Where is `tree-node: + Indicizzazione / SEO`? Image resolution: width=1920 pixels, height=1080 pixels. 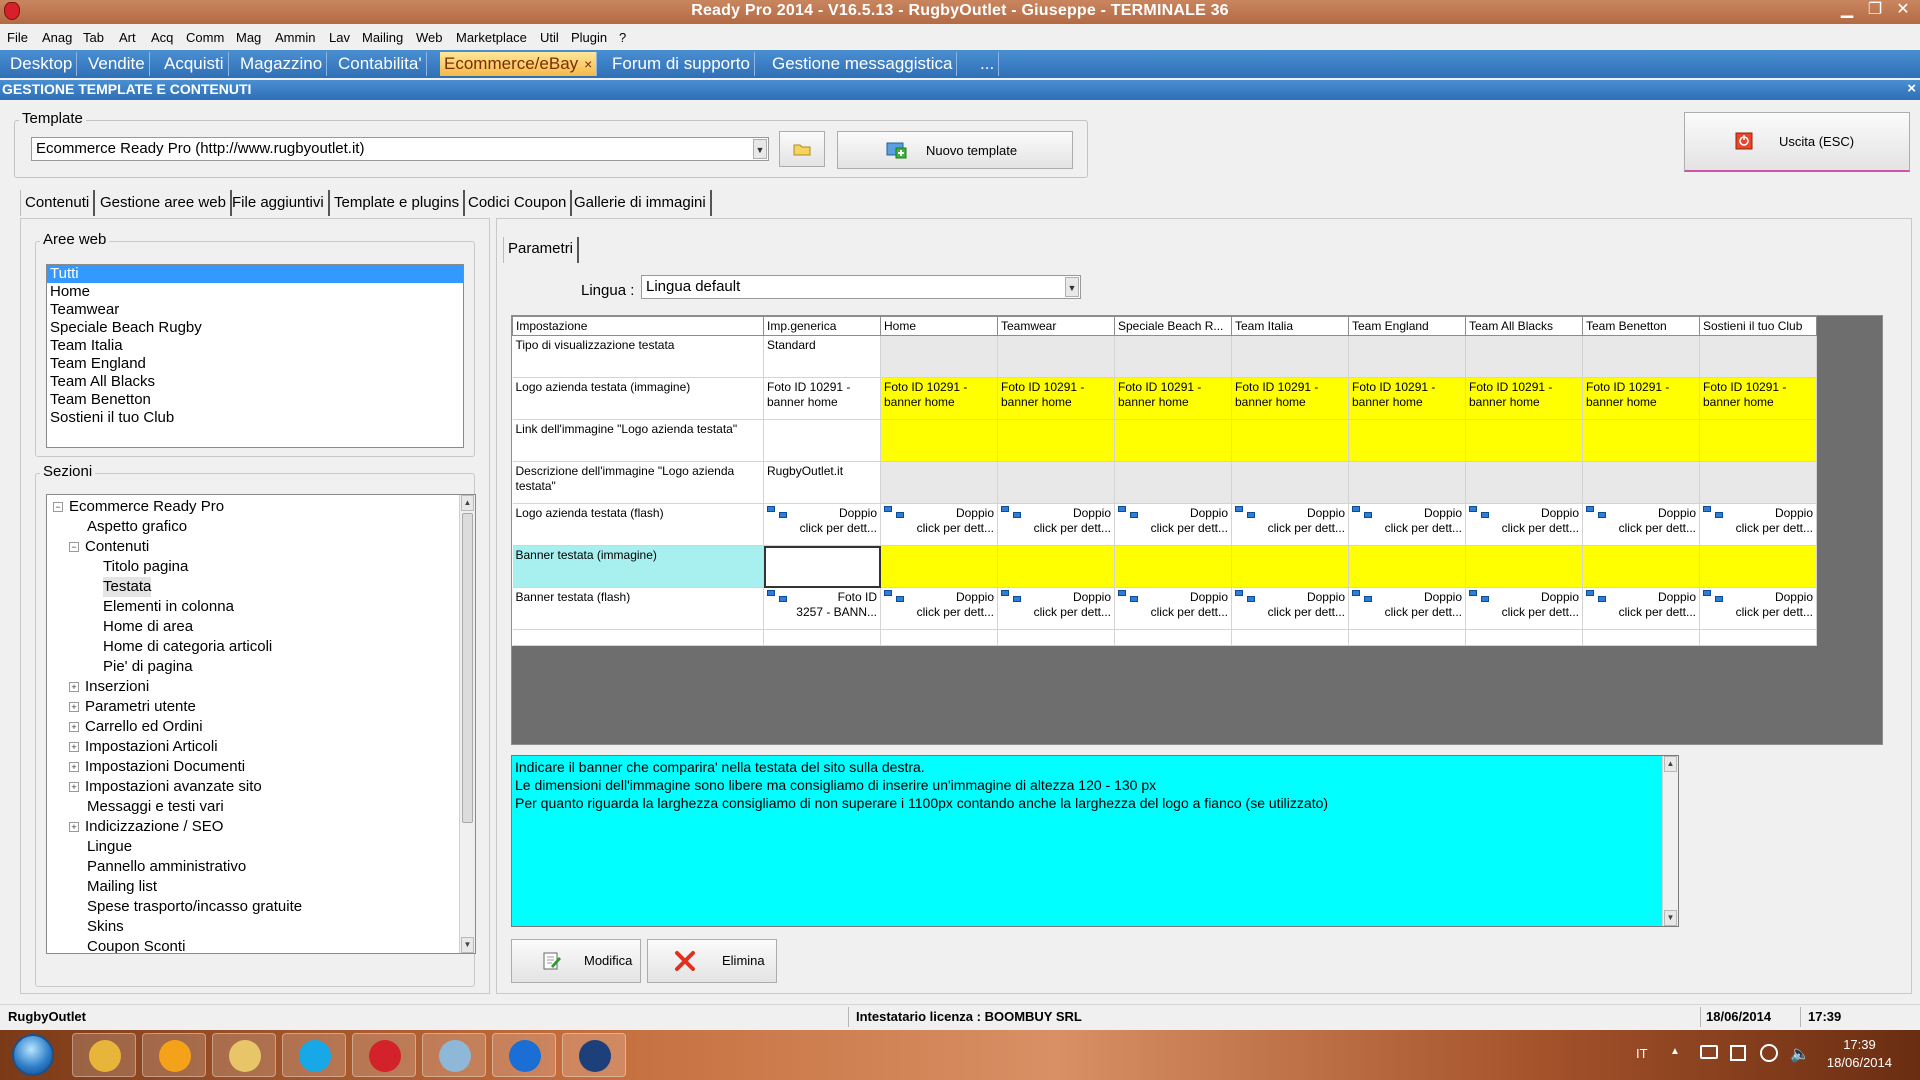 tree-node: + Indicizzazione / SEO is located at coordinates (146, 827).